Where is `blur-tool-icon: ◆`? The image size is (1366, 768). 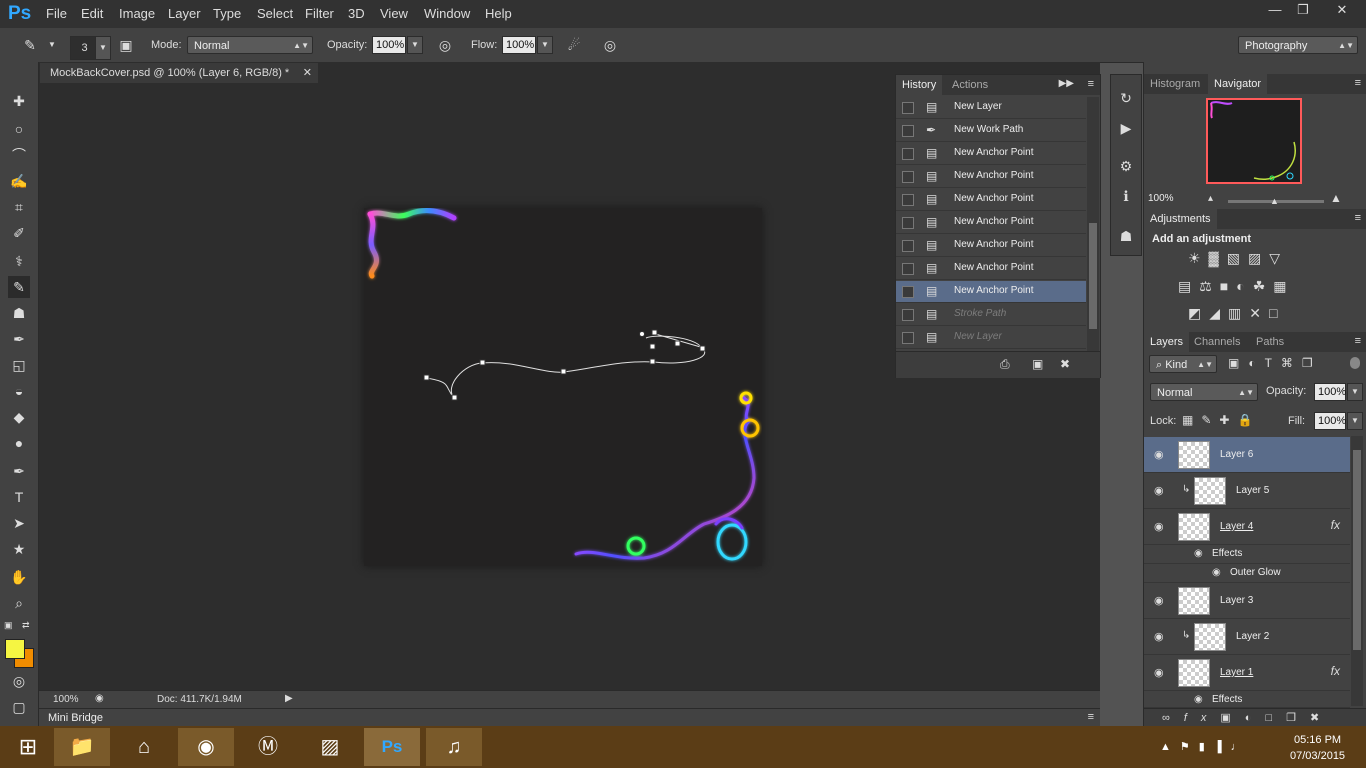 blur-tool-icon: ◆ is located at coordinates (19, 417).